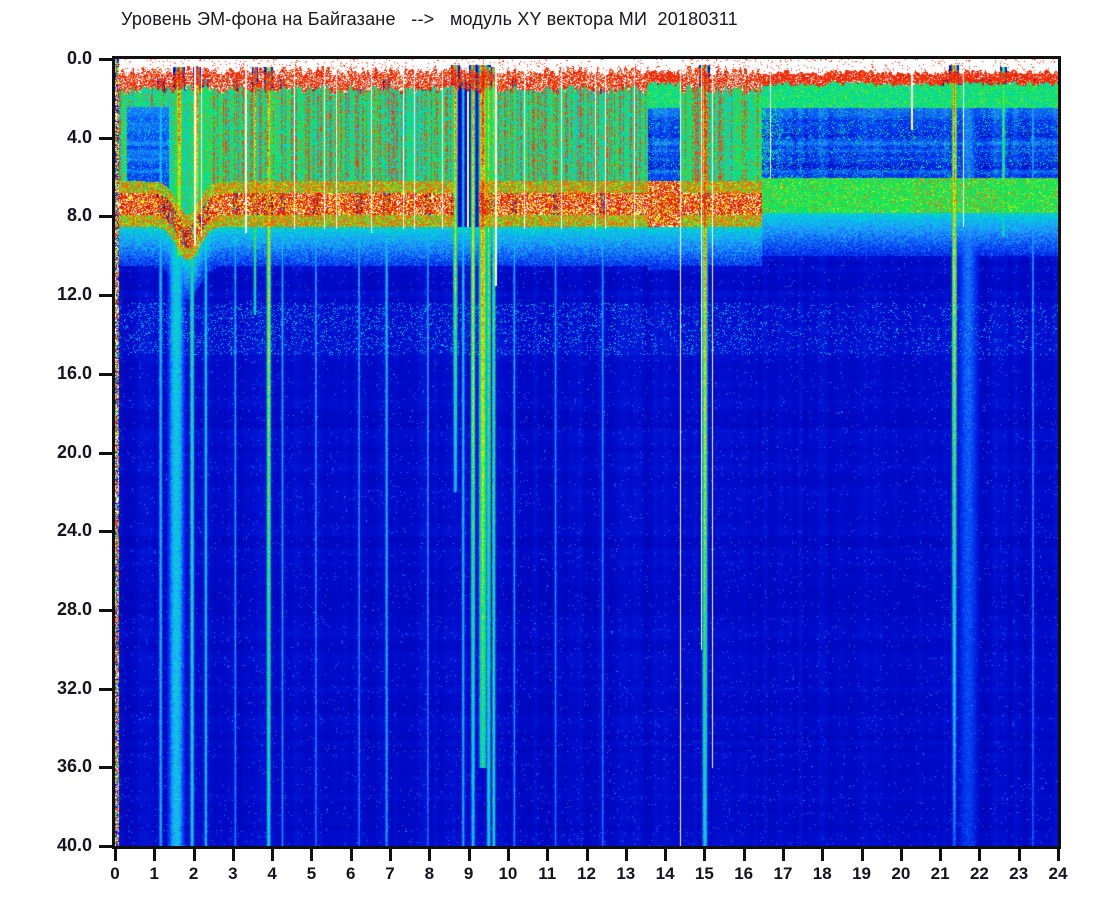 Image resolution: width=1096 pixels, height=900 pixels. What do you see at coordinates (822, 873) in the screenshot?
I see `x-axis-tick-label: 18` at bounding box center [822, 873].